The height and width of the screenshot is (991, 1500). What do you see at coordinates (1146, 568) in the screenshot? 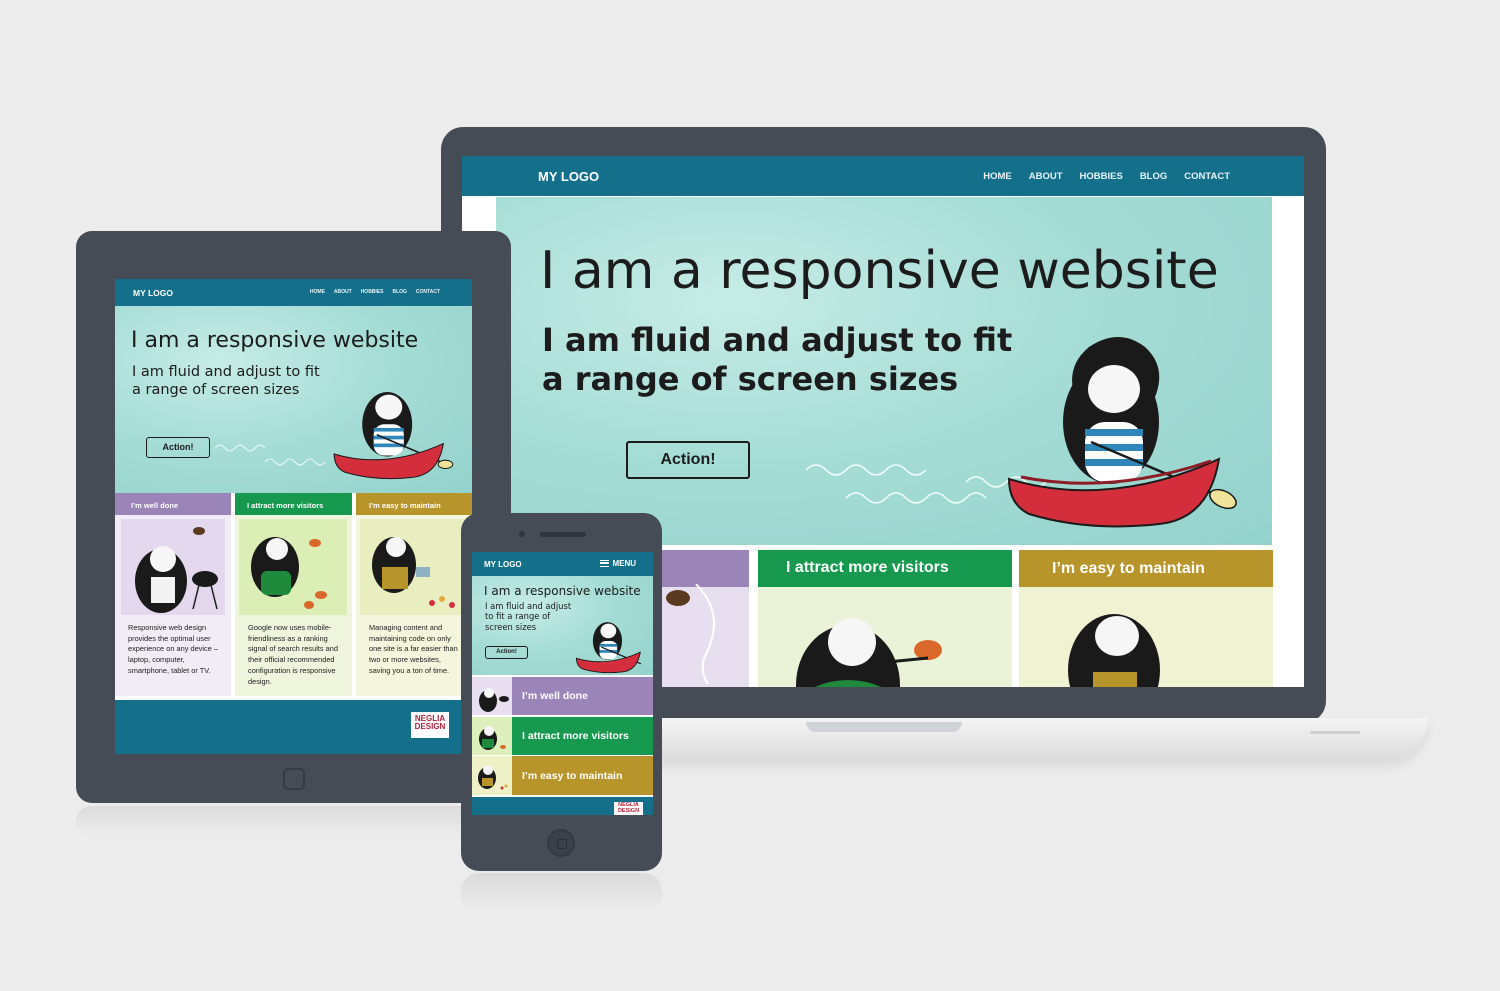
I see `laptop-card-maintain-title: I’m easy to maintain` at bounding box center [1146, 568].